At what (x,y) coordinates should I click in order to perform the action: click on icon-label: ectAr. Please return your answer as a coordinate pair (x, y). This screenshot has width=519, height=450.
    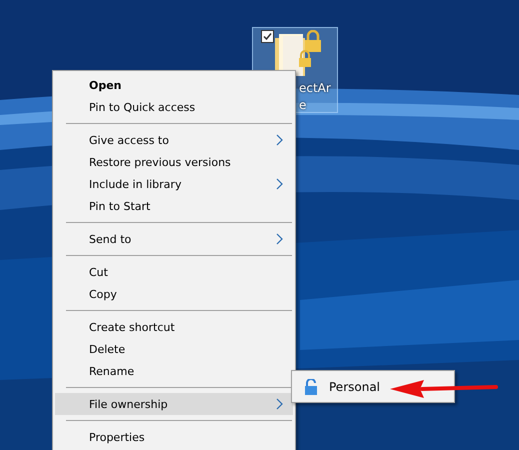
    Looking at the image, I should click on (315, 88).